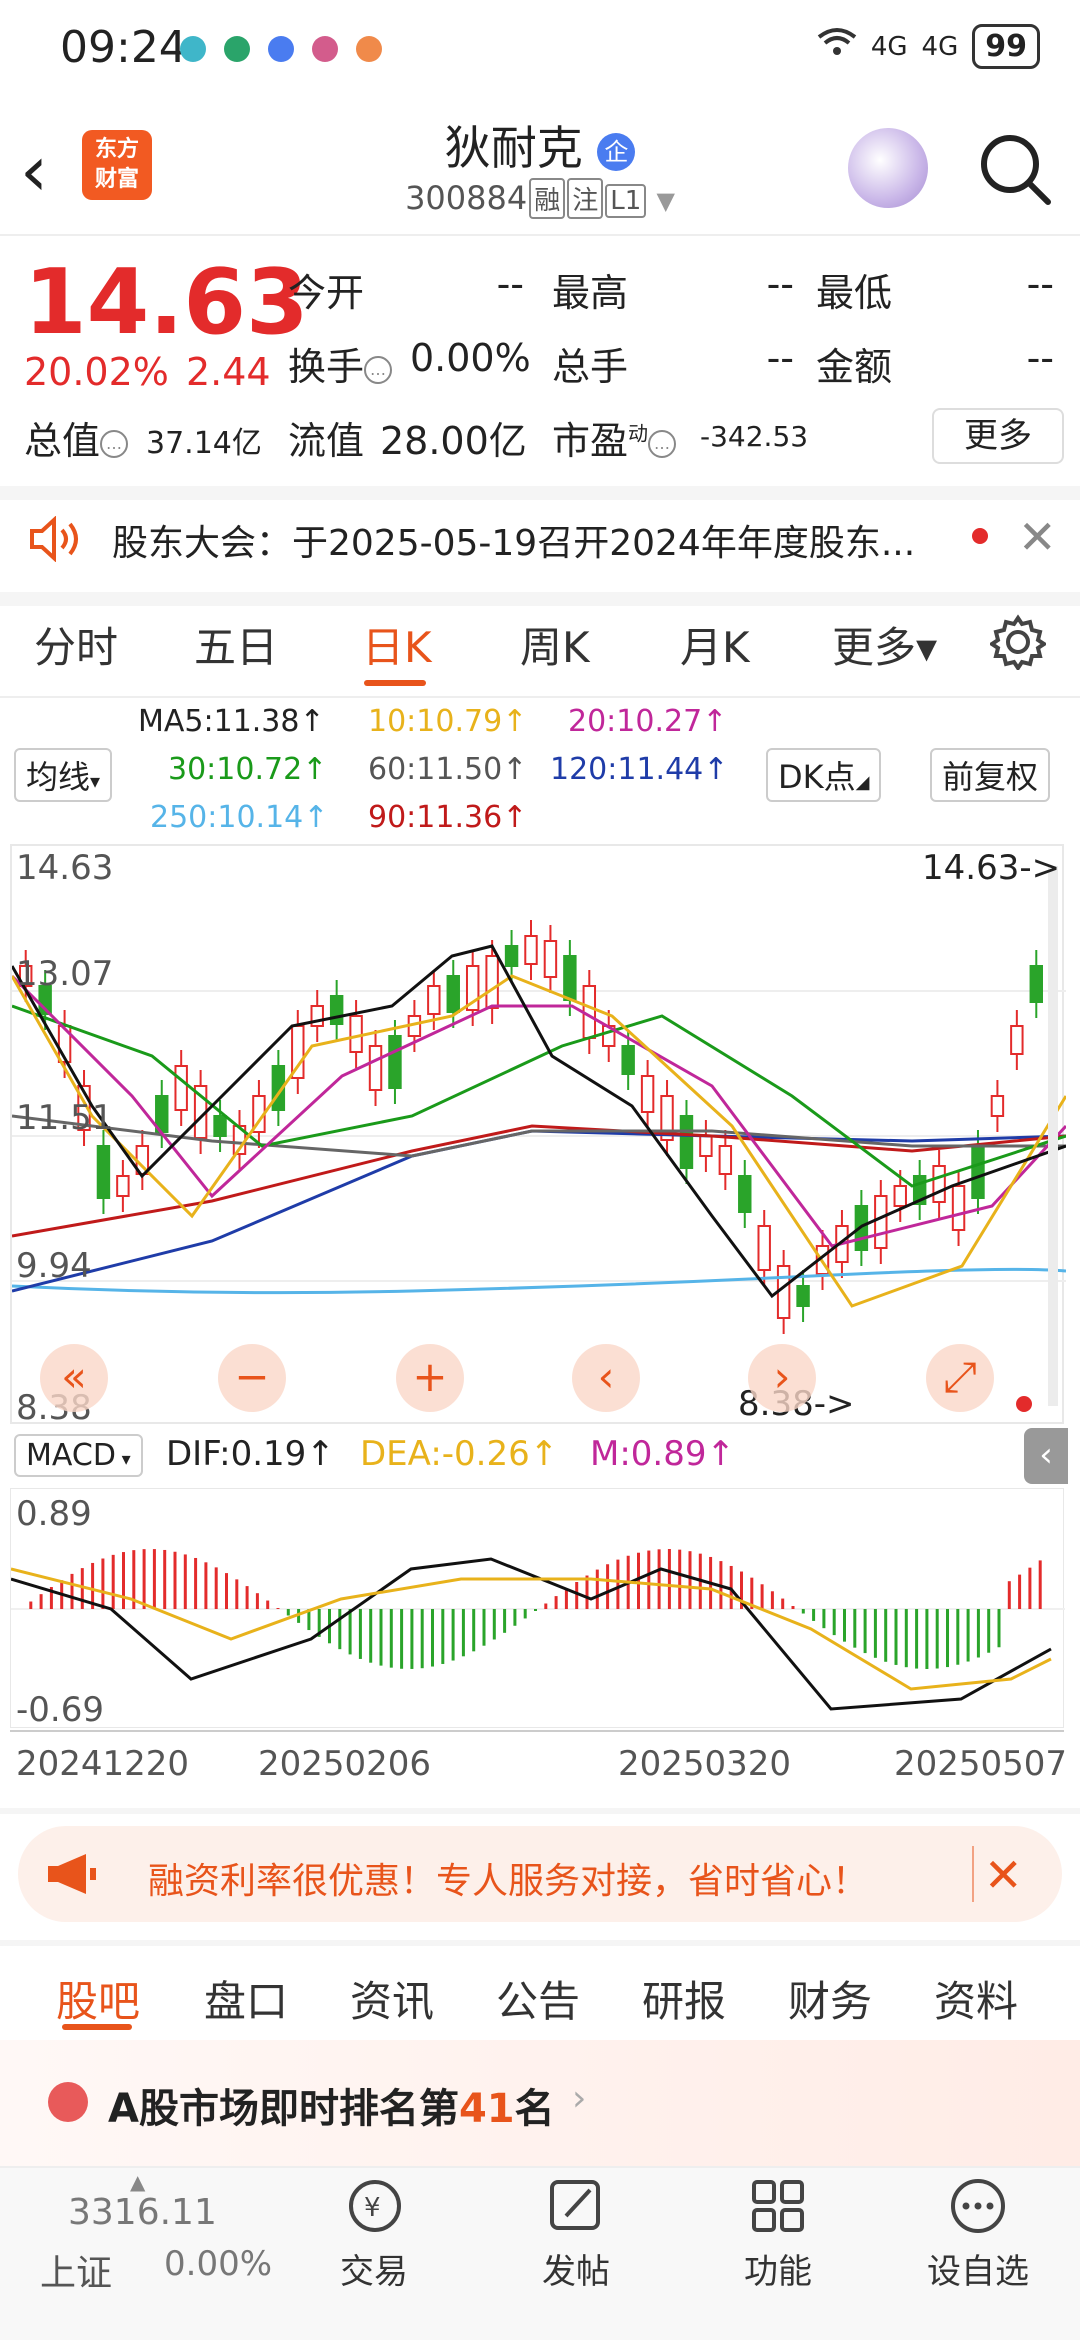  What do you see at coordinates (508, 1881) in the screenshot?
I see `promo-text: 融资利率很优惠！专人服务对接，省时省心！` at bounding box center [508, 1881].